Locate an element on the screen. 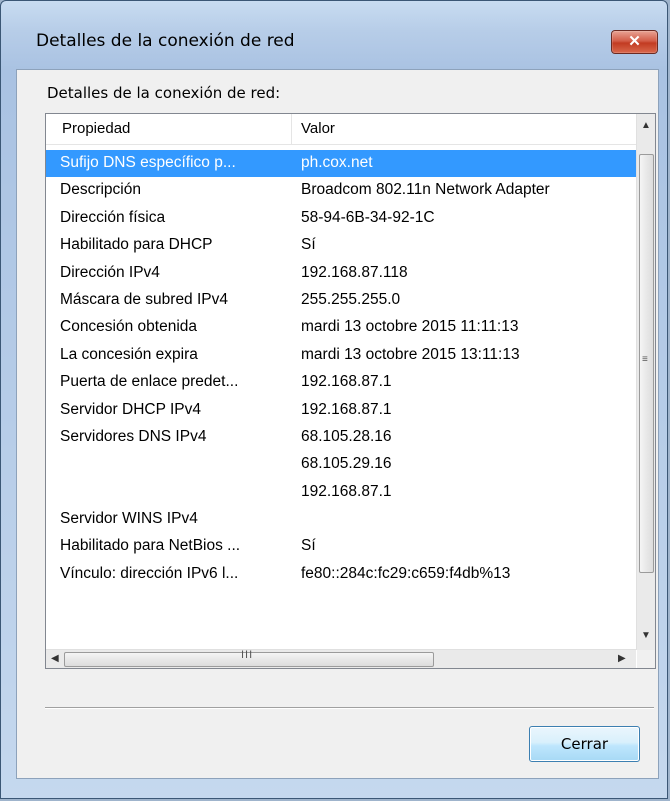 Image resolution: width=670 pixels, height=801 pixels. property-cell: Descripción is located at coordinates (100, 190).